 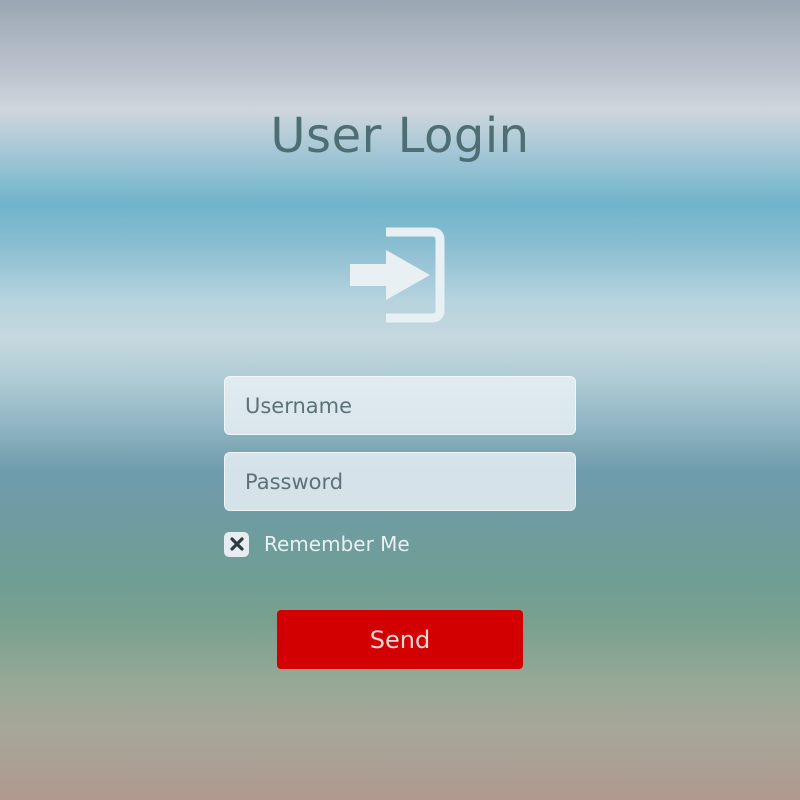 What do you see at coordinates (395, 275) in the screenshot?
I see `login-enter-icon` at bounding box center [395, 275].